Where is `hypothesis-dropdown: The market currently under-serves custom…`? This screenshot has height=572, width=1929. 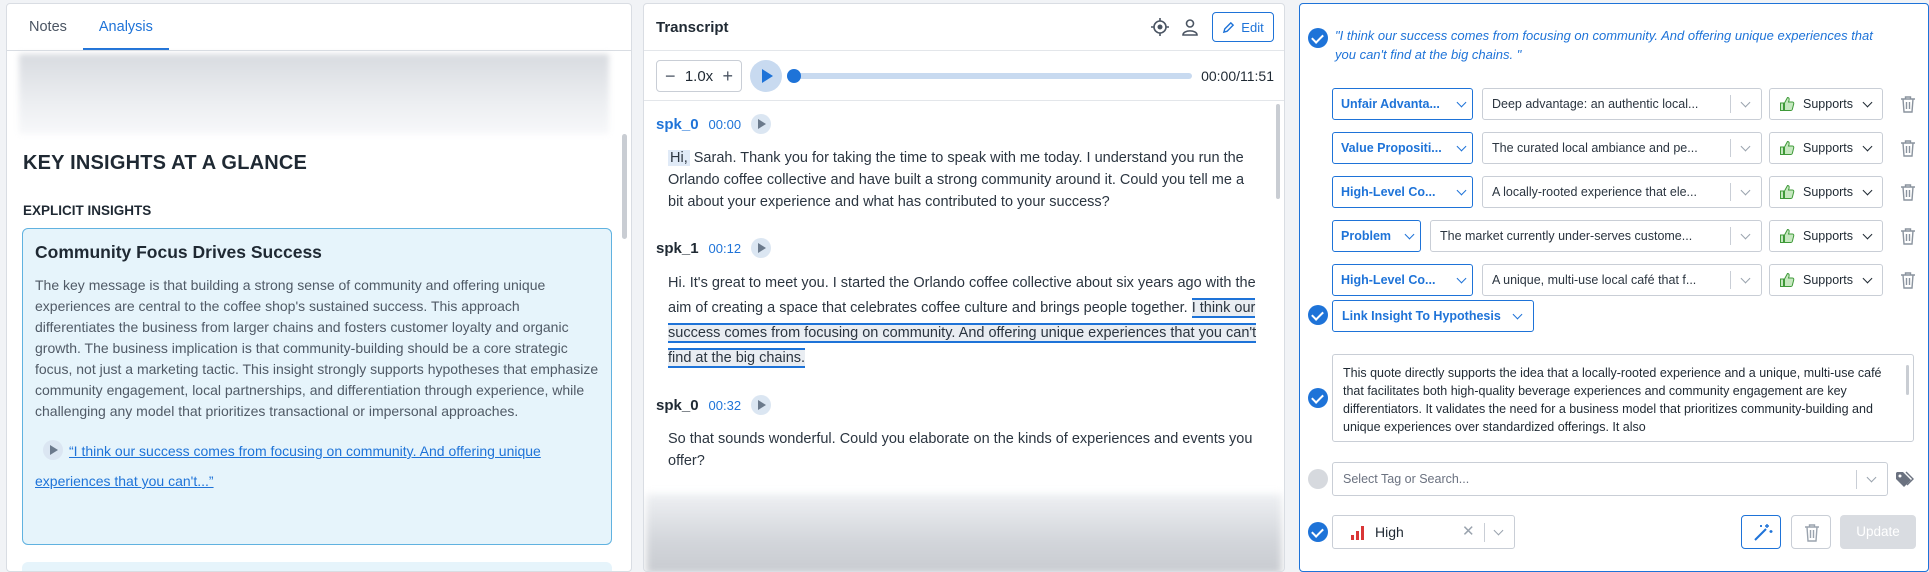
hypothesis-dropdown: The market currently under-serves custom… is located at coordinates (1596, 236).